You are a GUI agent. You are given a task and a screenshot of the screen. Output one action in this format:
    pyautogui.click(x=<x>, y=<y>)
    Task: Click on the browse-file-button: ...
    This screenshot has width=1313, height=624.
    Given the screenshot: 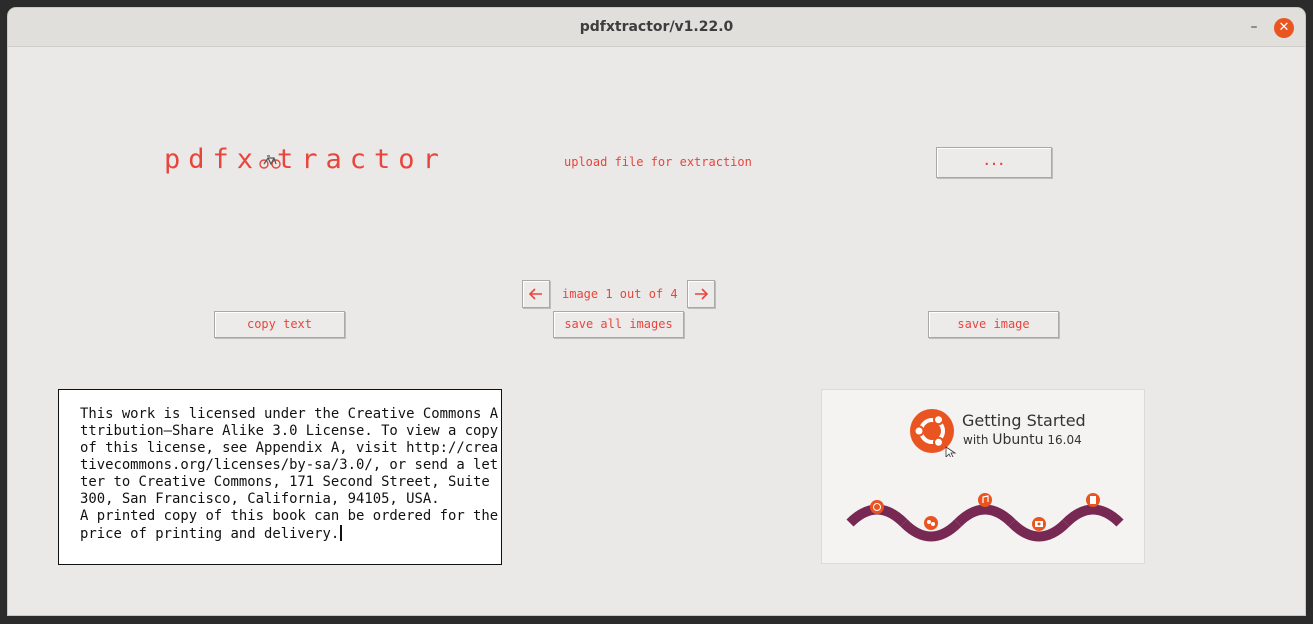 What is the action you would take?
    pyautogui.click(x=994, y=162)
    